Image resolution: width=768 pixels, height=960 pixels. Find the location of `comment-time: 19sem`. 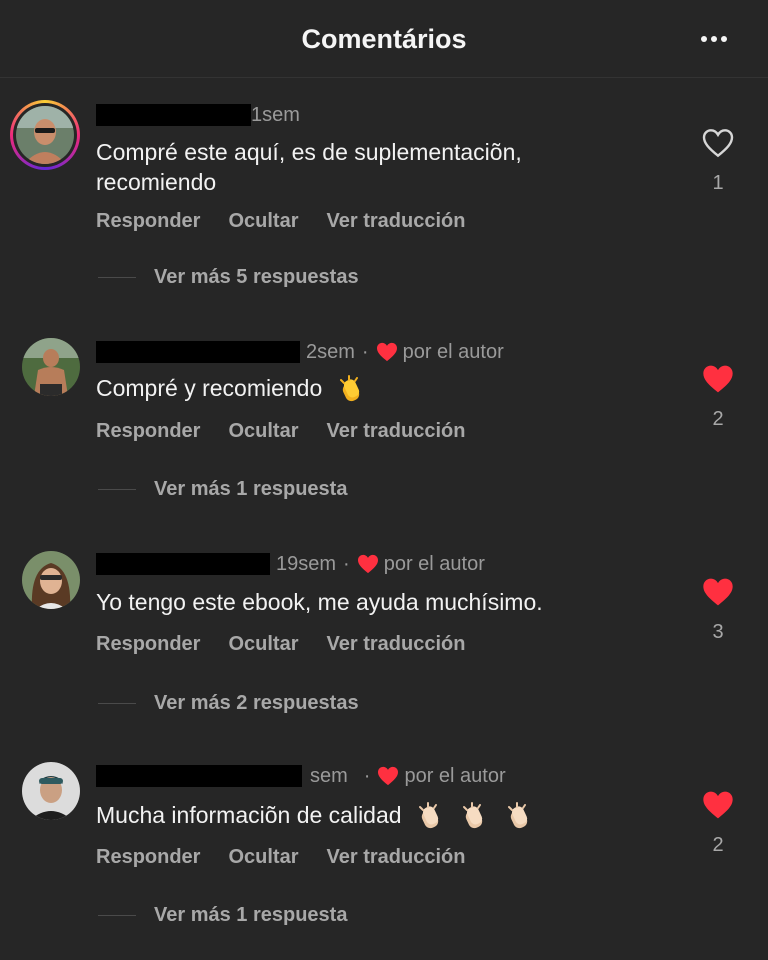

comment-time: 19sem is located at coordinates (306, 563).